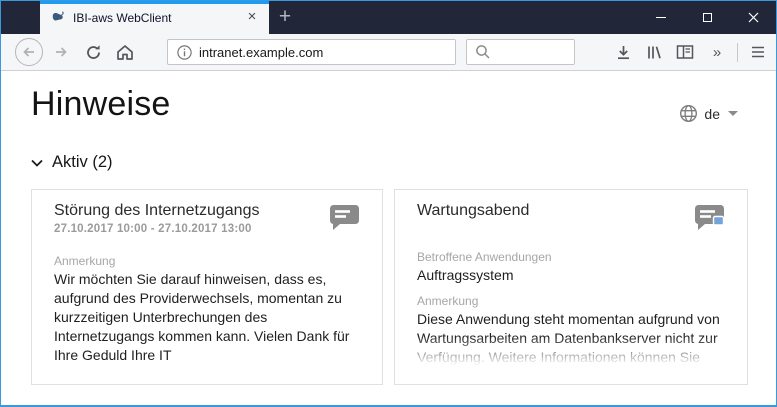  I want to click on back-arrow-icon, so click(28, 52).